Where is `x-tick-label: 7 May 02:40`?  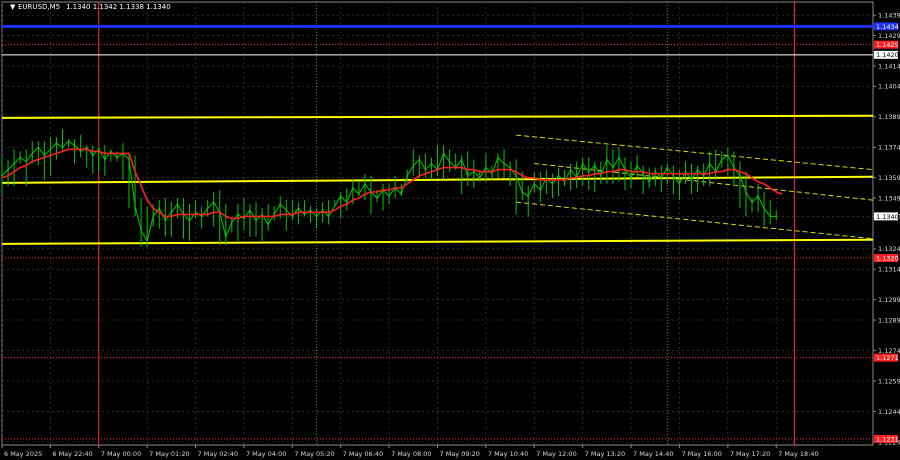
x-tick-label: 7 May 02:40 is located at coordinates (218, 454).